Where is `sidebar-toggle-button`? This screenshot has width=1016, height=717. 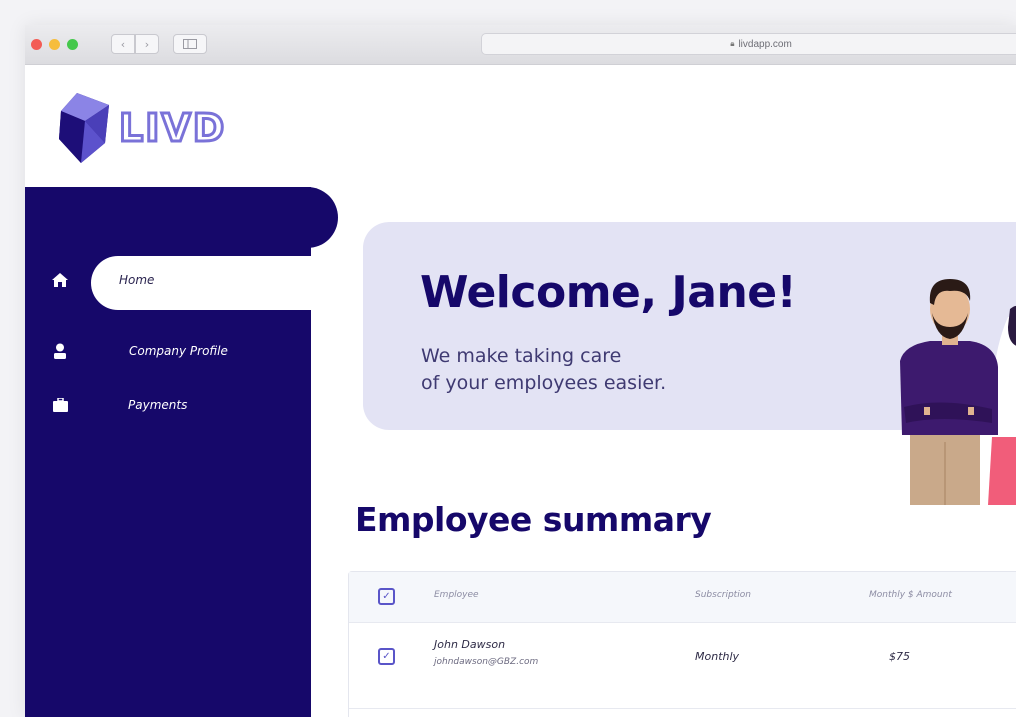 sidebar-toggle-button is located at coordinates (190, 44).